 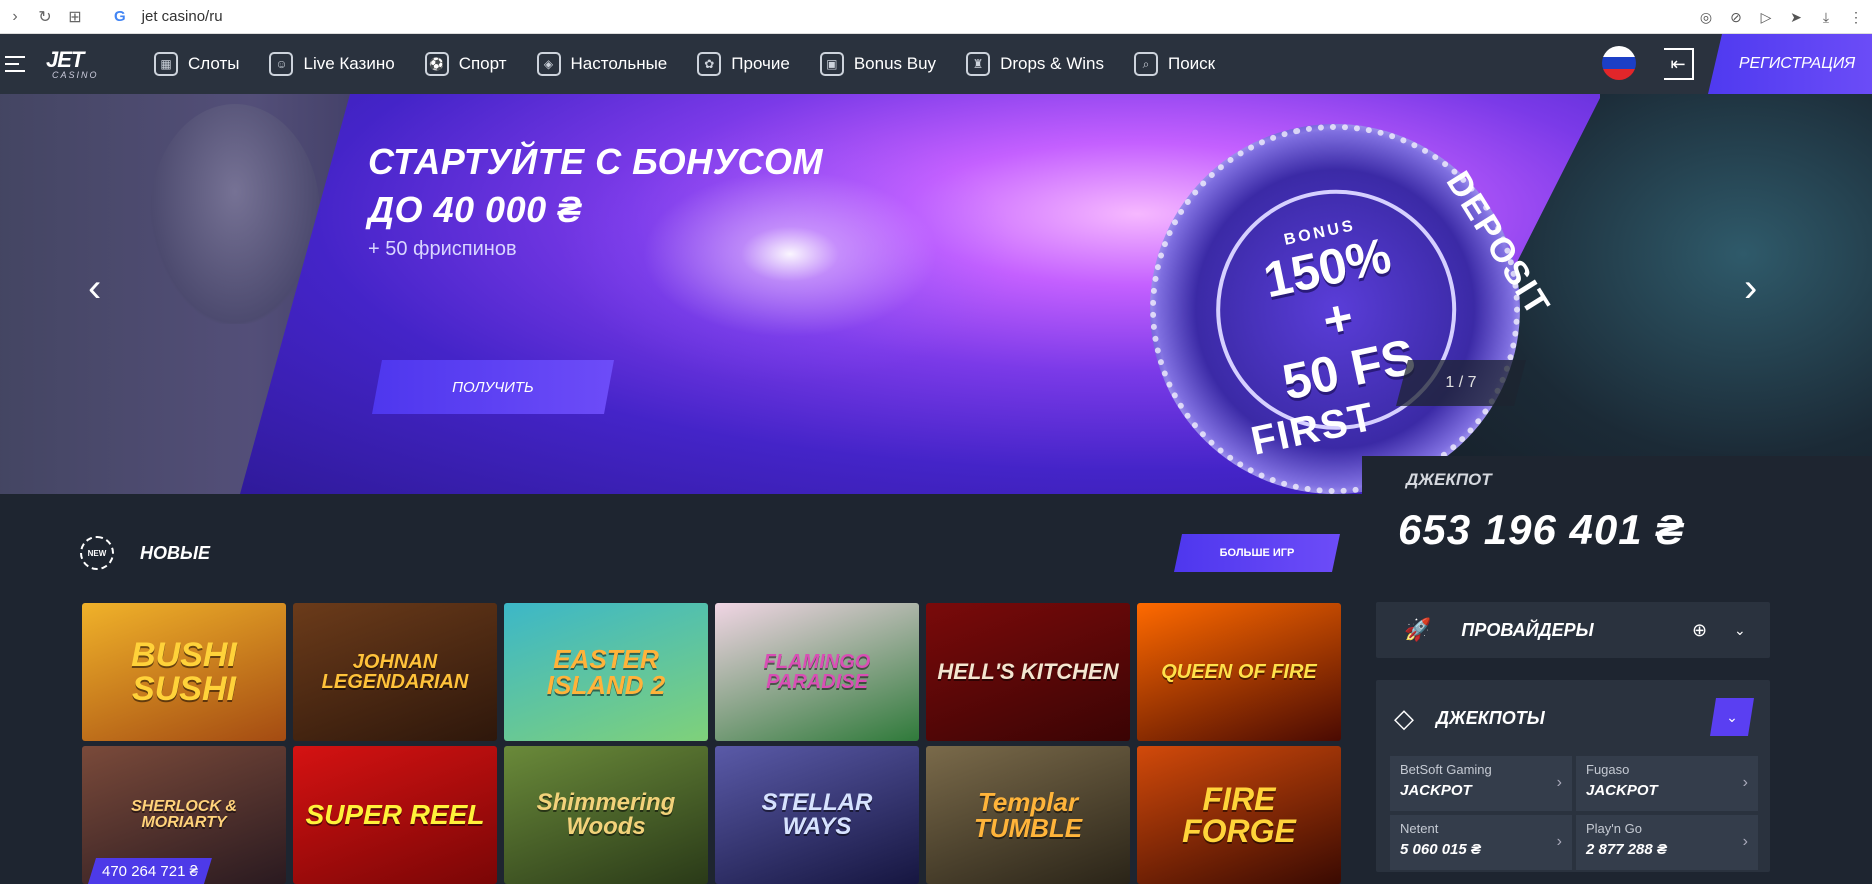 I want to click on jackpot-amount: 2 877 288 ₴, so click(x=1626, y=849).